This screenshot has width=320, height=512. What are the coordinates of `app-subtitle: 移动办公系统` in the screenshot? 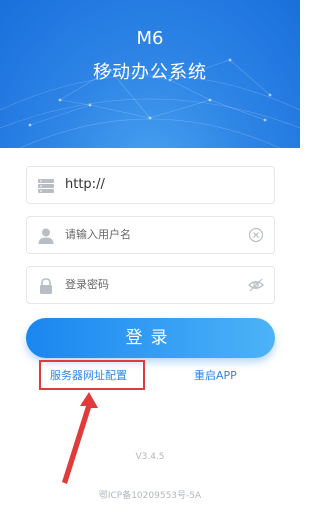 It's located at (150, 72).